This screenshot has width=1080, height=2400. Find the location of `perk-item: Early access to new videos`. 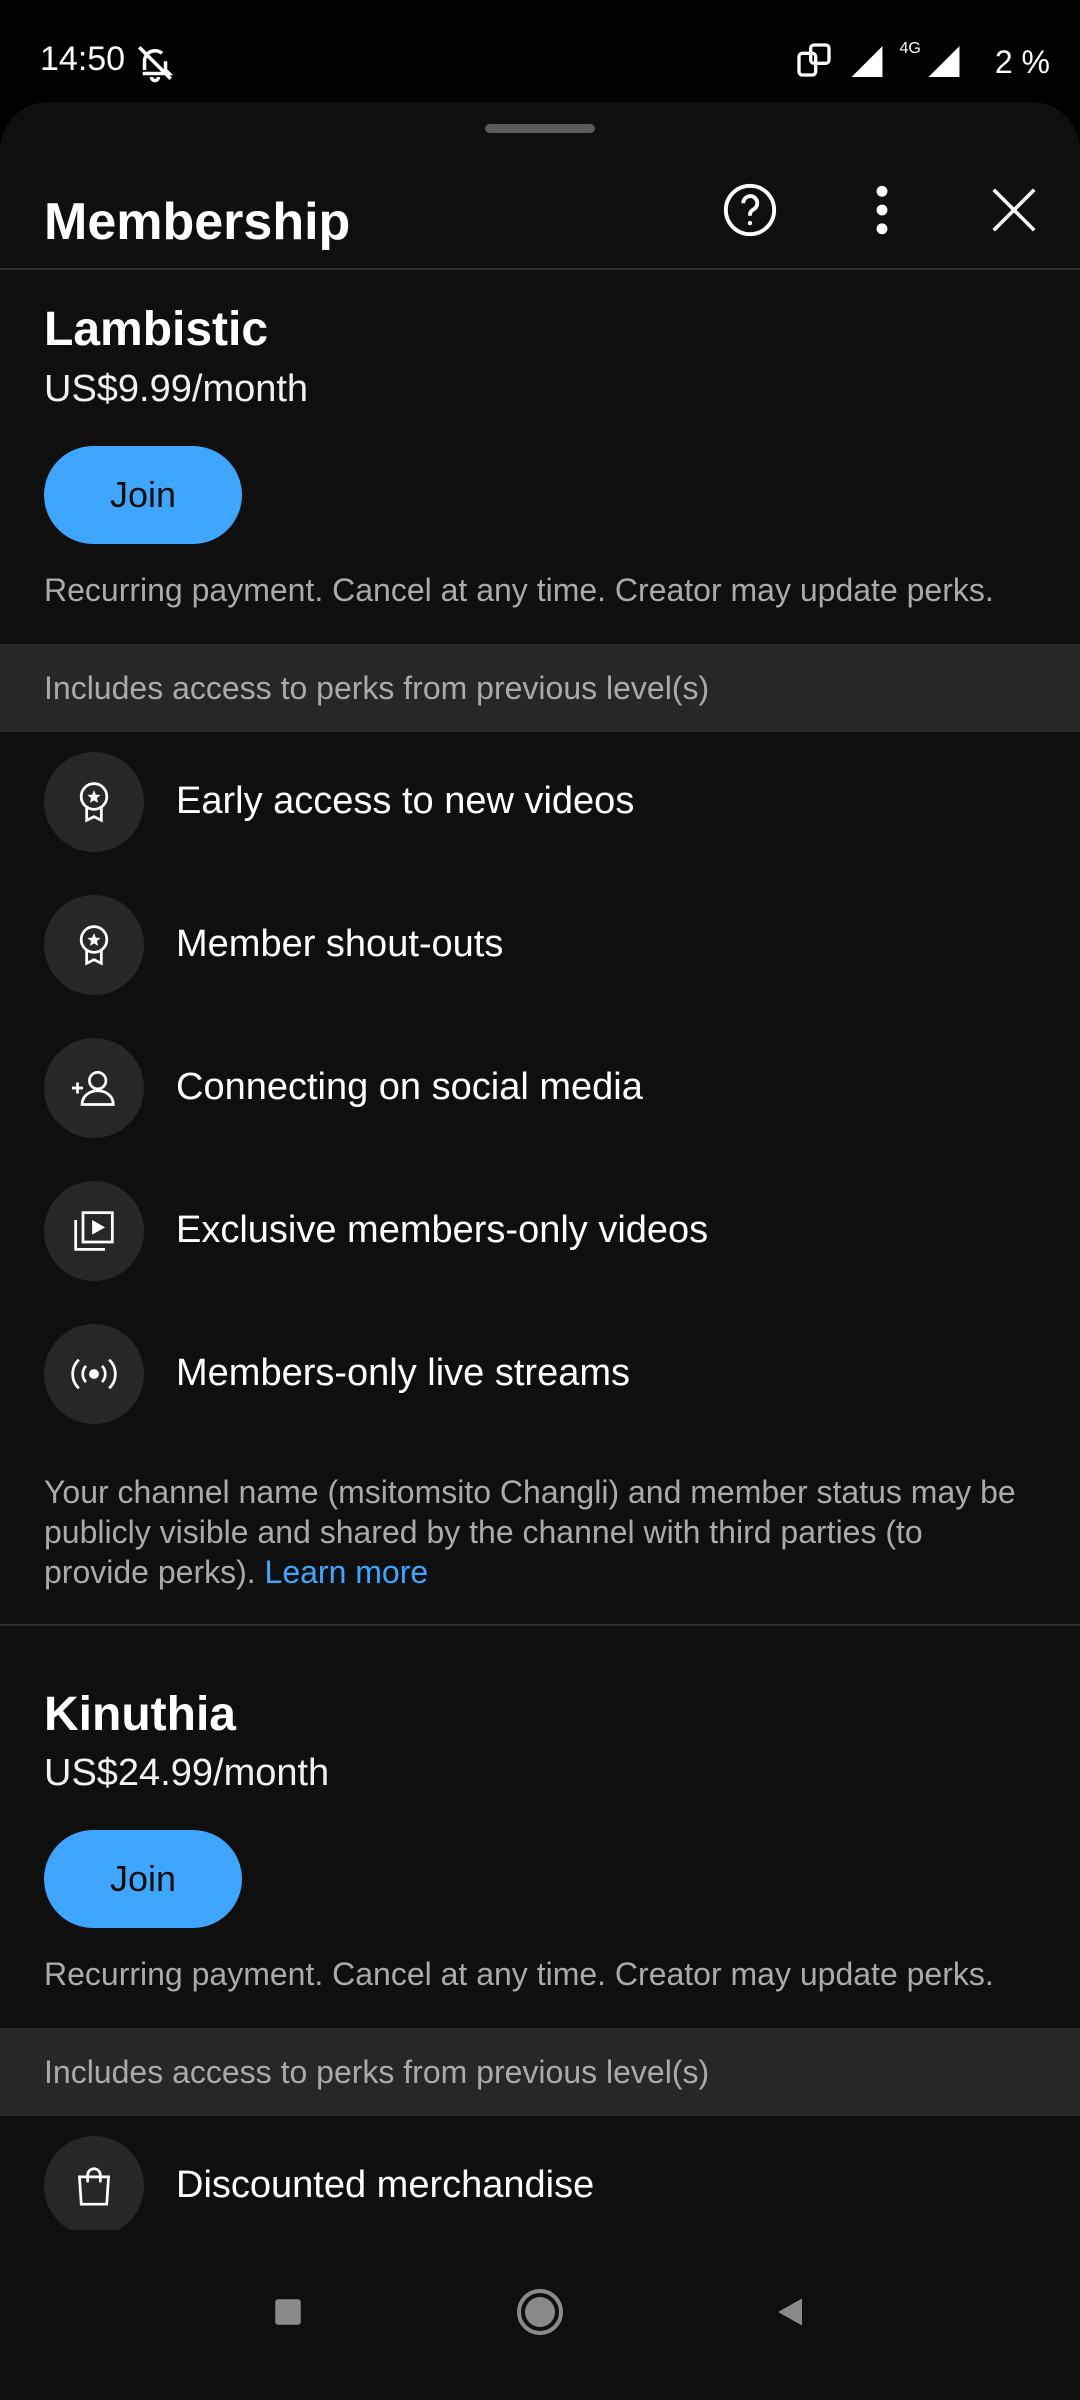

perk-item: Early access to new videos is located at coordinates (540, 802).